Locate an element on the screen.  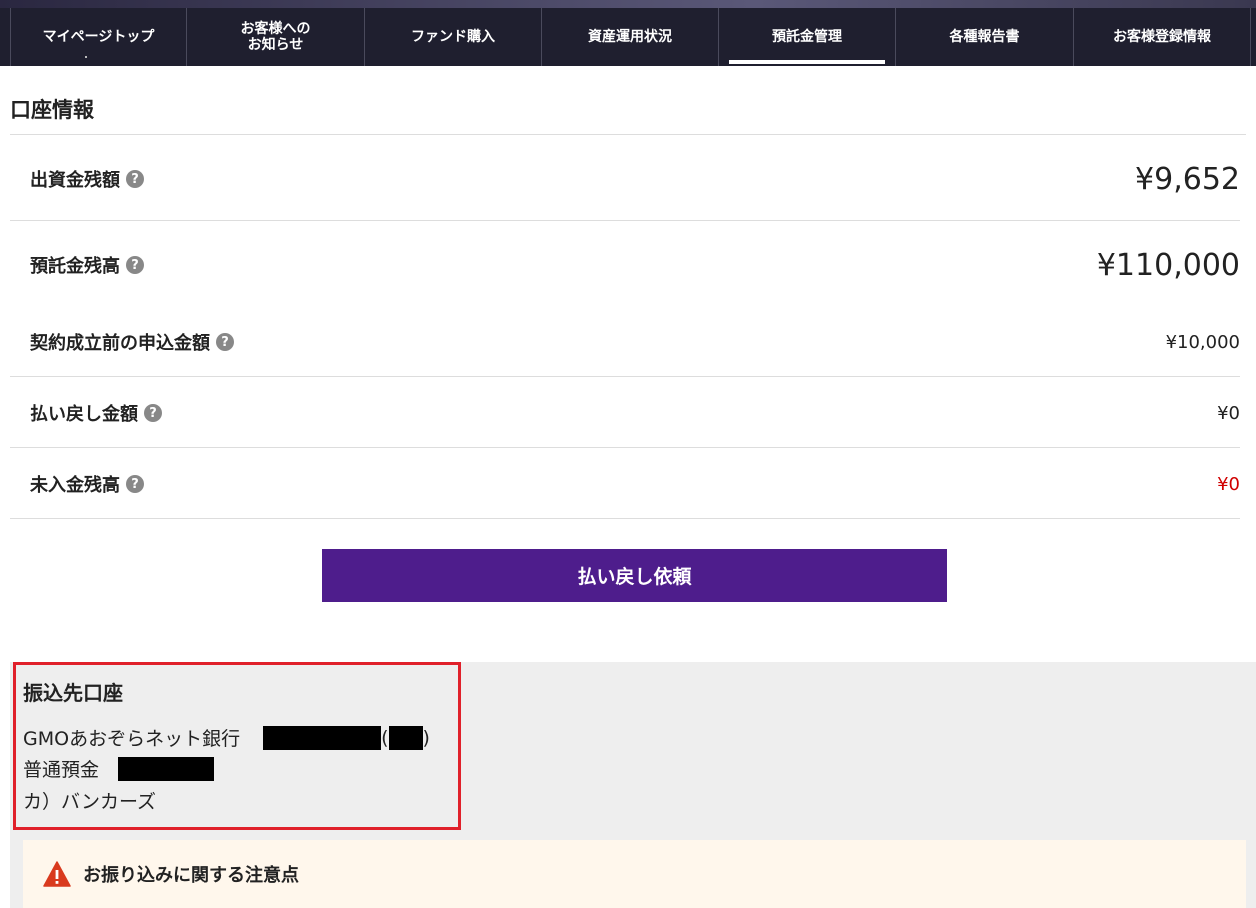
bank-title: 振込先口座 is located at coordinates (73, 693).